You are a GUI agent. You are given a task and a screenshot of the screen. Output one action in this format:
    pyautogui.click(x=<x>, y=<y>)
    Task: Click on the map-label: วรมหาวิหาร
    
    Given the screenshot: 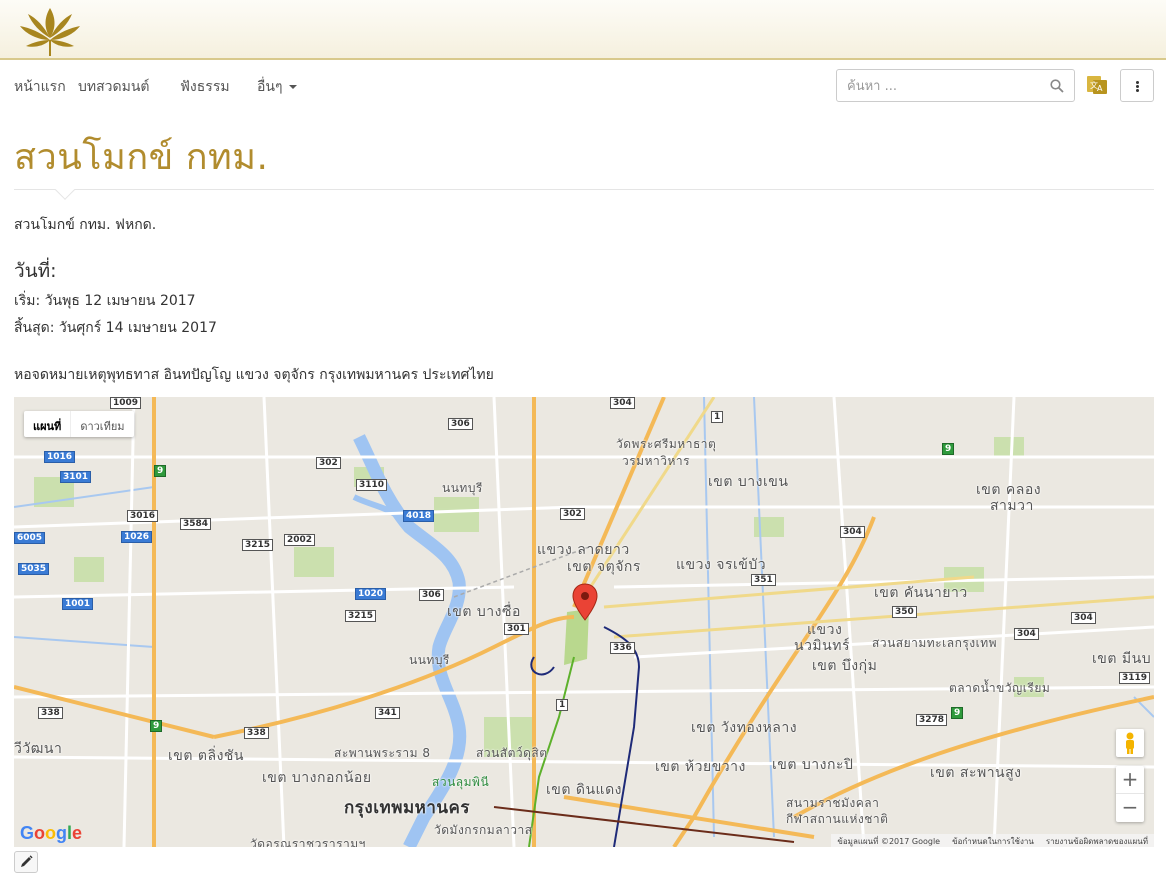 What is the action you would take?
    pyautogui.click(x=656, y=461)
    